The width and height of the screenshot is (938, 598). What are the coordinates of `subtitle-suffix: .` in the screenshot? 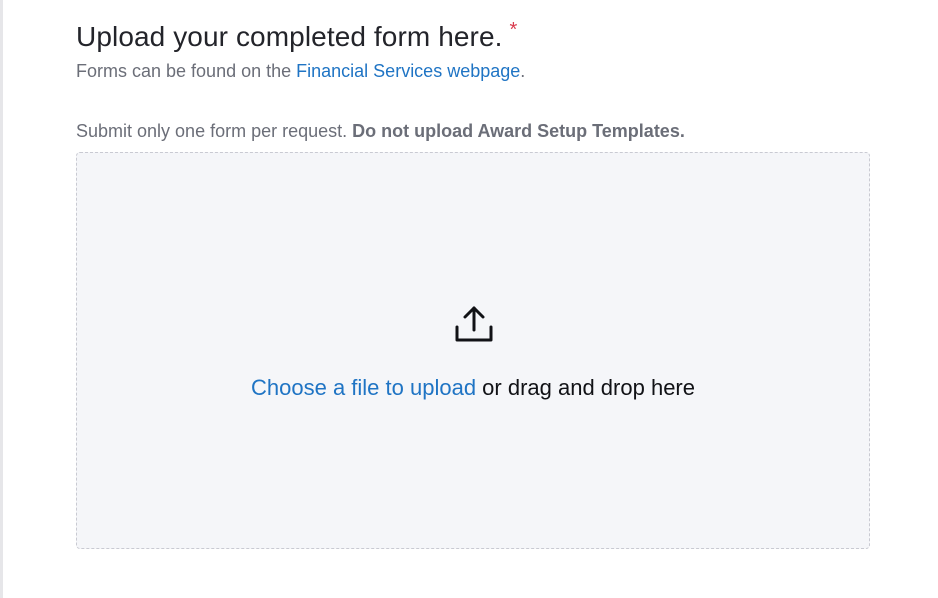 It's located at (523, 71).